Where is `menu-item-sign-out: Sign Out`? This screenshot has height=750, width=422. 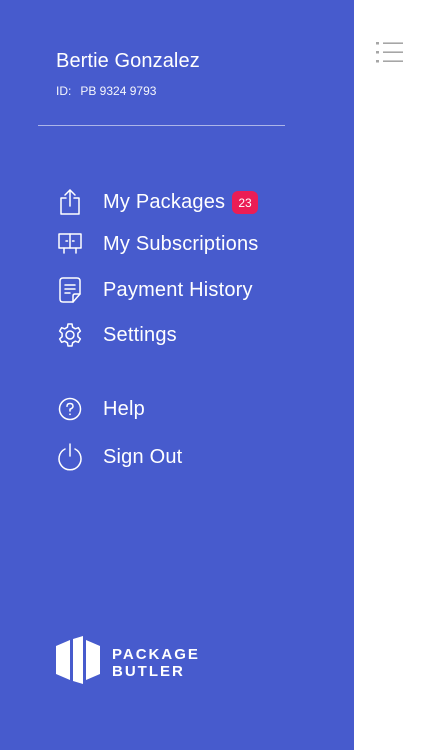
menu-item-sign-out: Sign Out is located at coordinates (186, 457).